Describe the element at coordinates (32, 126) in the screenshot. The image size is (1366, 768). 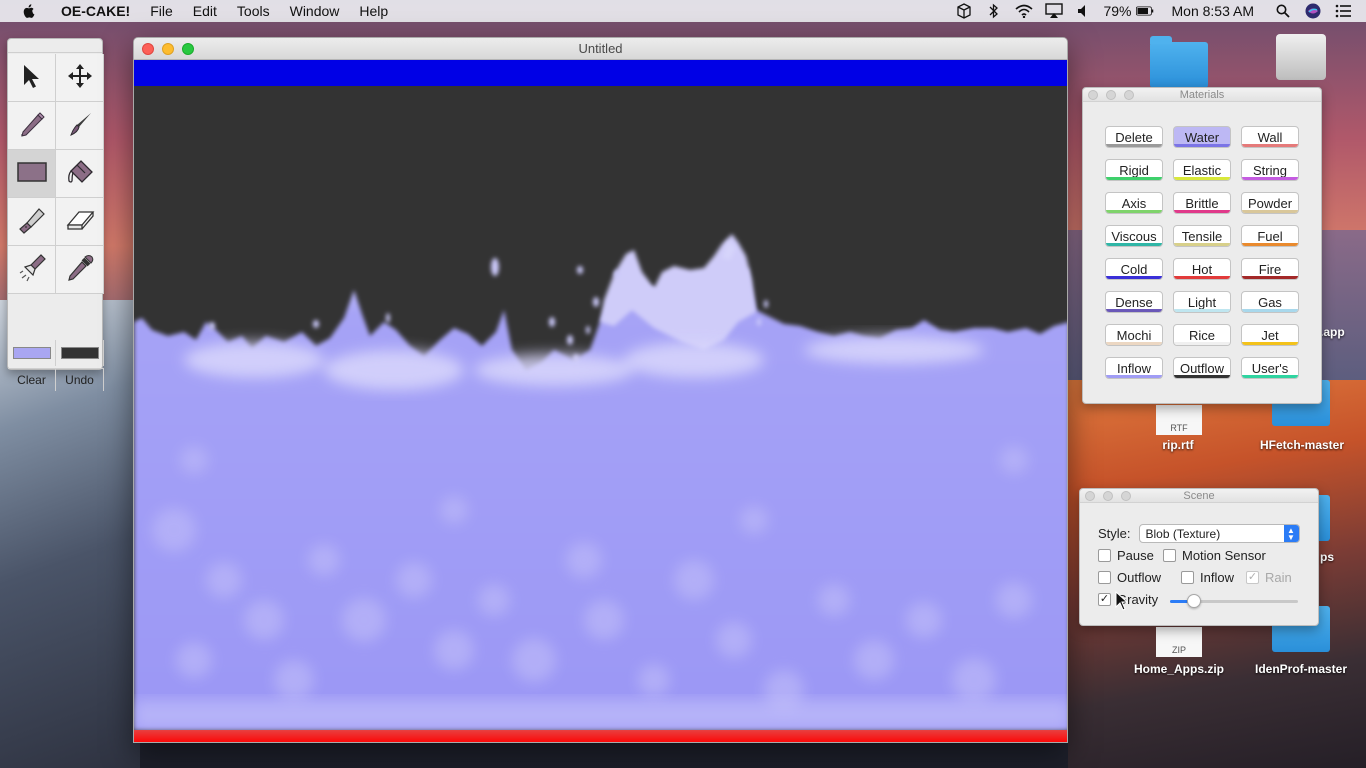
I see `pencil-tool` at that location.